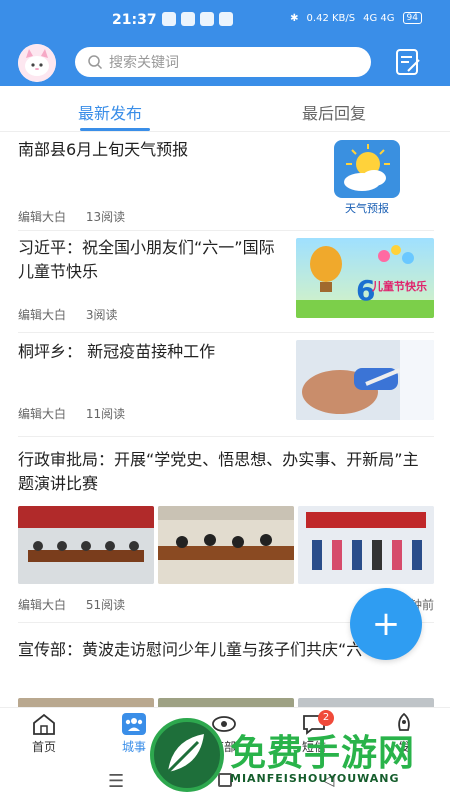 The height and width of the screenshot is (800, 450). What do you see at coordinates (294, 18) in the screenshot?
I see `bluetooth-icon: ✱` at bounding box center [294, 18].